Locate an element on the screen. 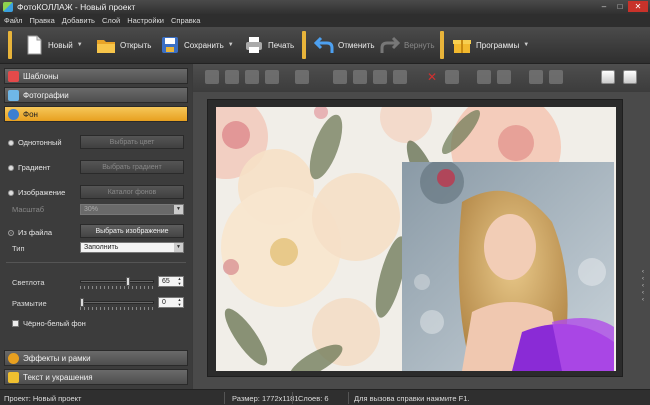 The height and width of the screenshot is (405, 650). radio-gradient: Градиент is located at coordinates (29, 167).